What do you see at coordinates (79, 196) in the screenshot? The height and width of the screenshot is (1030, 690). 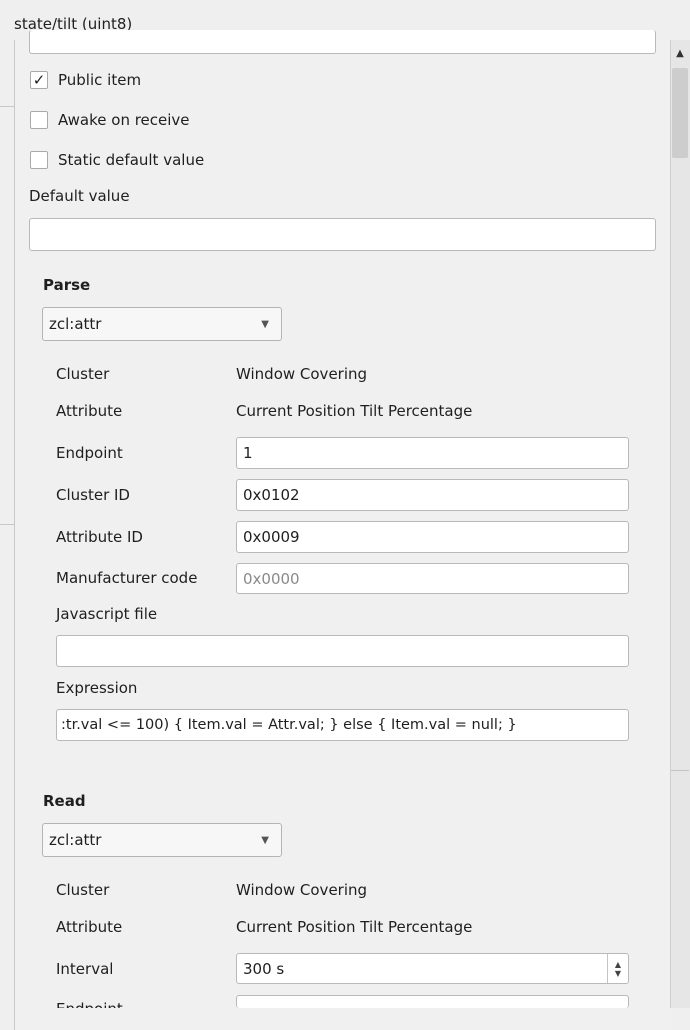 I see `default-value-label: Default value` at bounding box center [79, 196].